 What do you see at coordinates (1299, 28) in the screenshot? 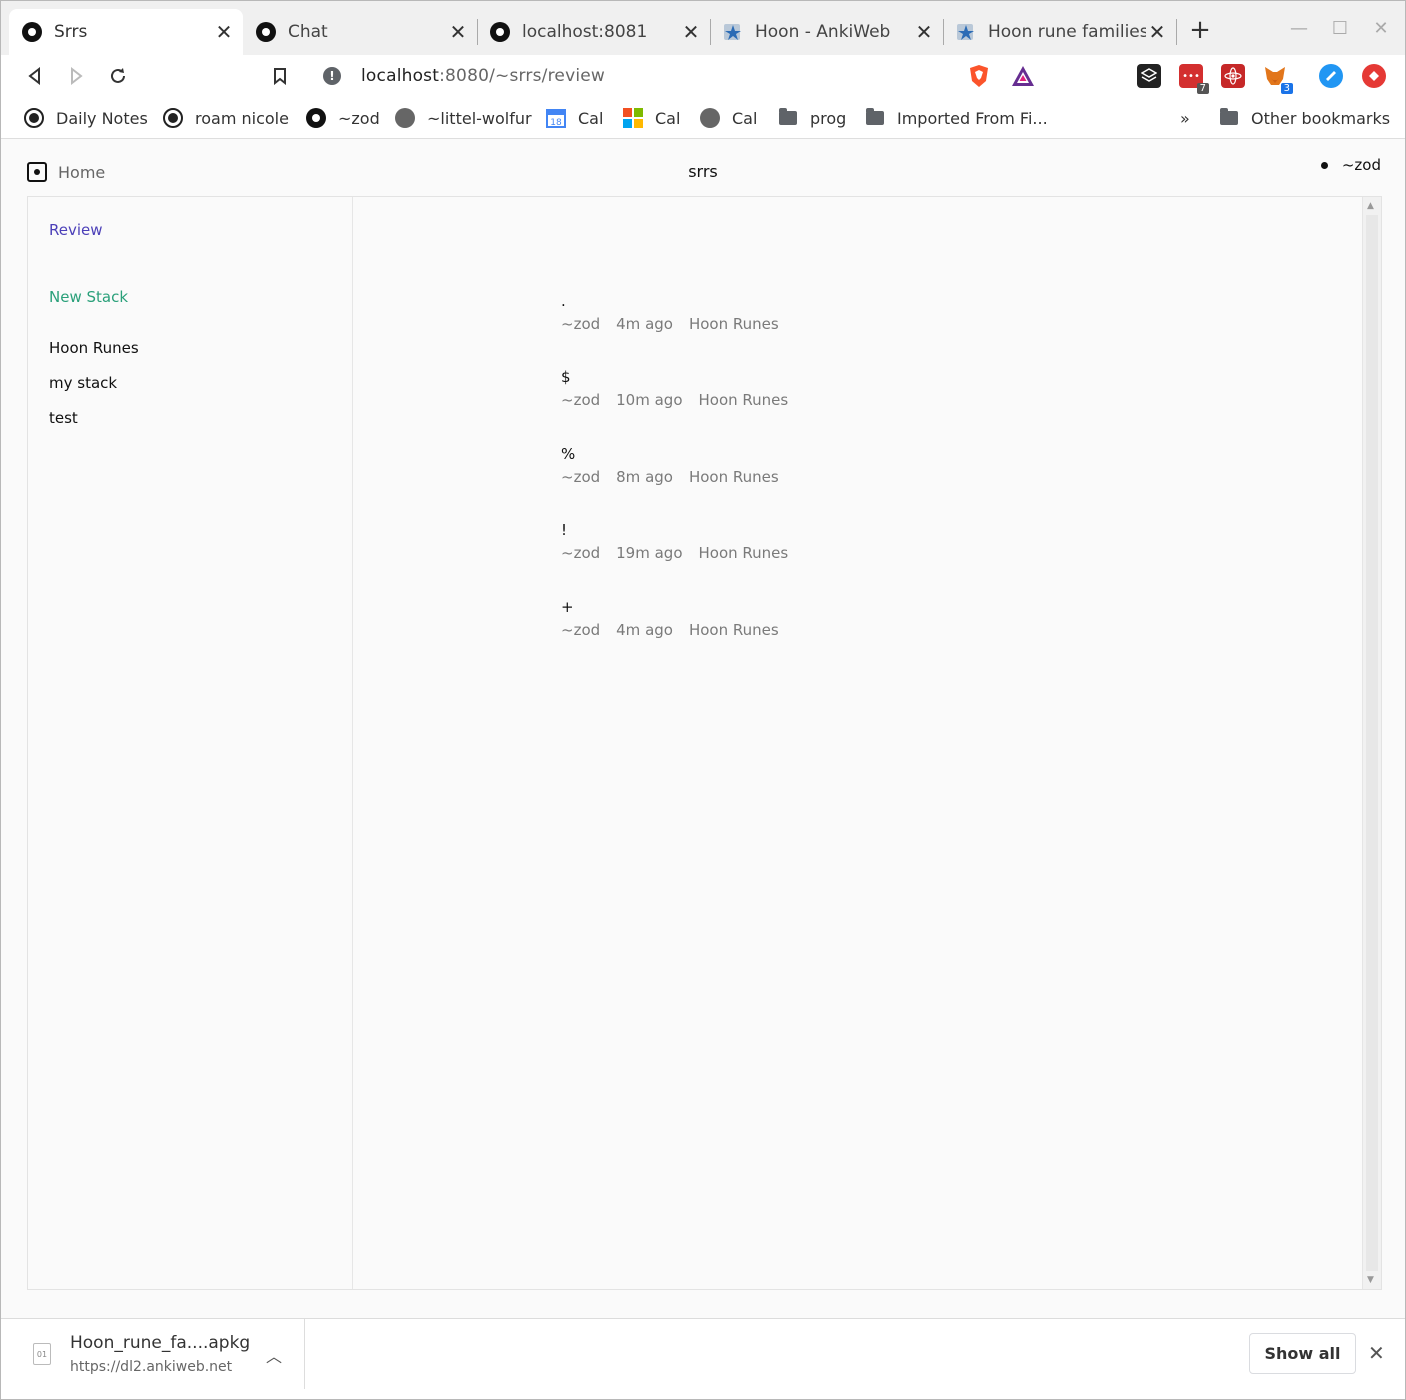
I see `minimize-button: —` at bounding box center [1299, 28].